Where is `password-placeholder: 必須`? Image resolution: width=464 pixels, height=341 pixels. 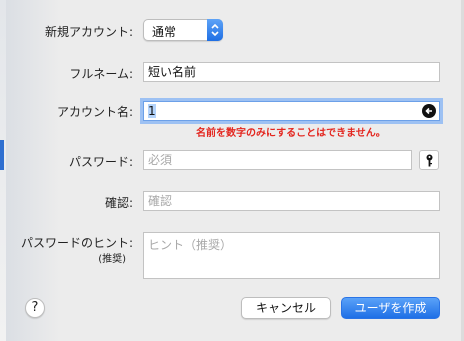 password-placeholder: 必須 is located at coordinates (160, 160).